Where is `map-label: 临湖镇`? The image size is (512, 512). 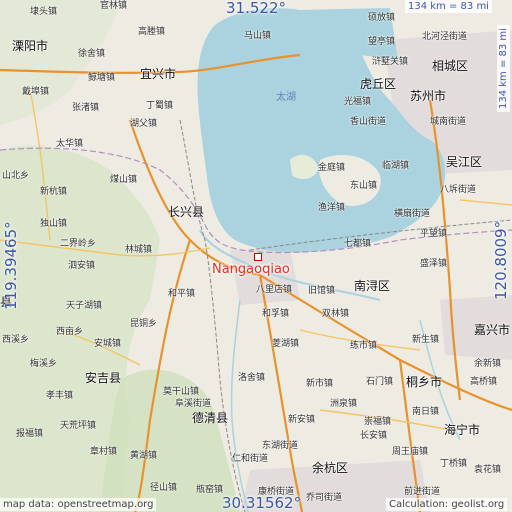 map-label: 临湖镇 is located at coordinates (396, 166).